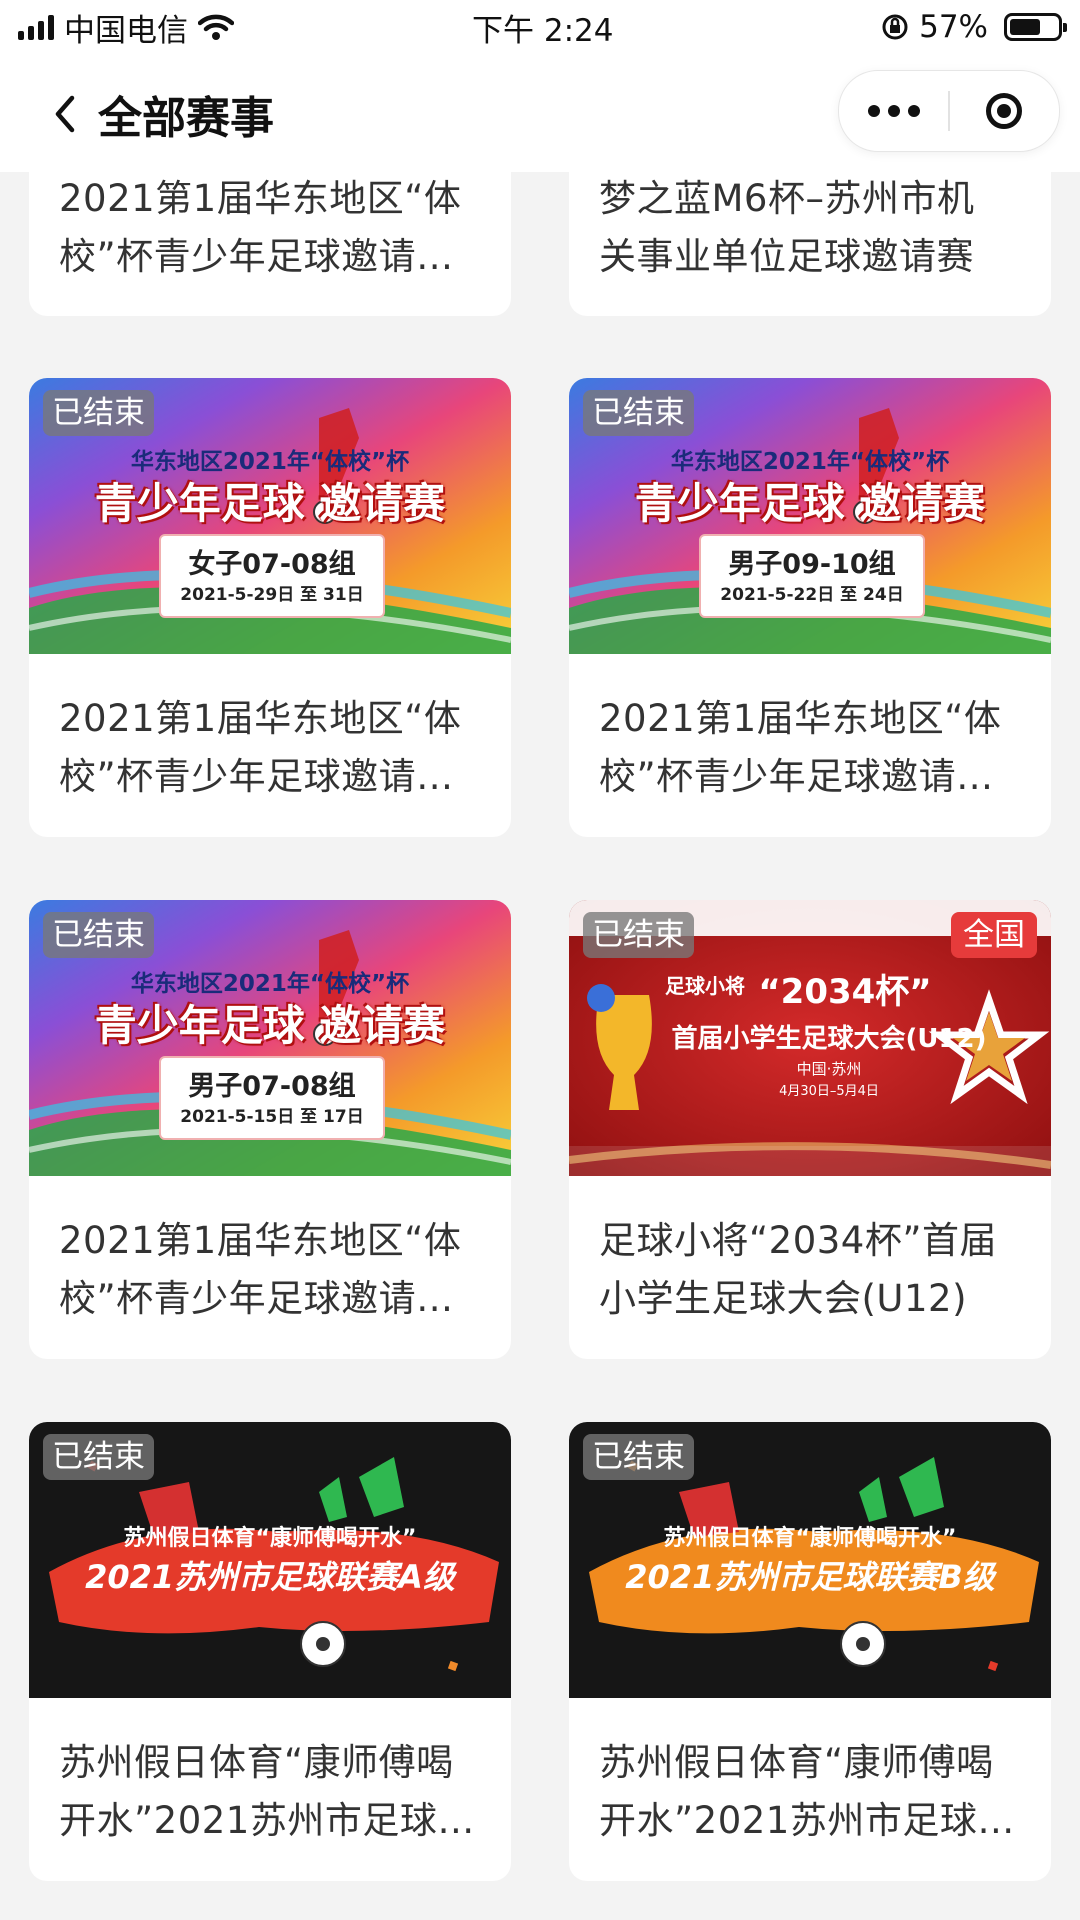  I want to click on poster-place: 中国·苏州, so click(829, 1069).